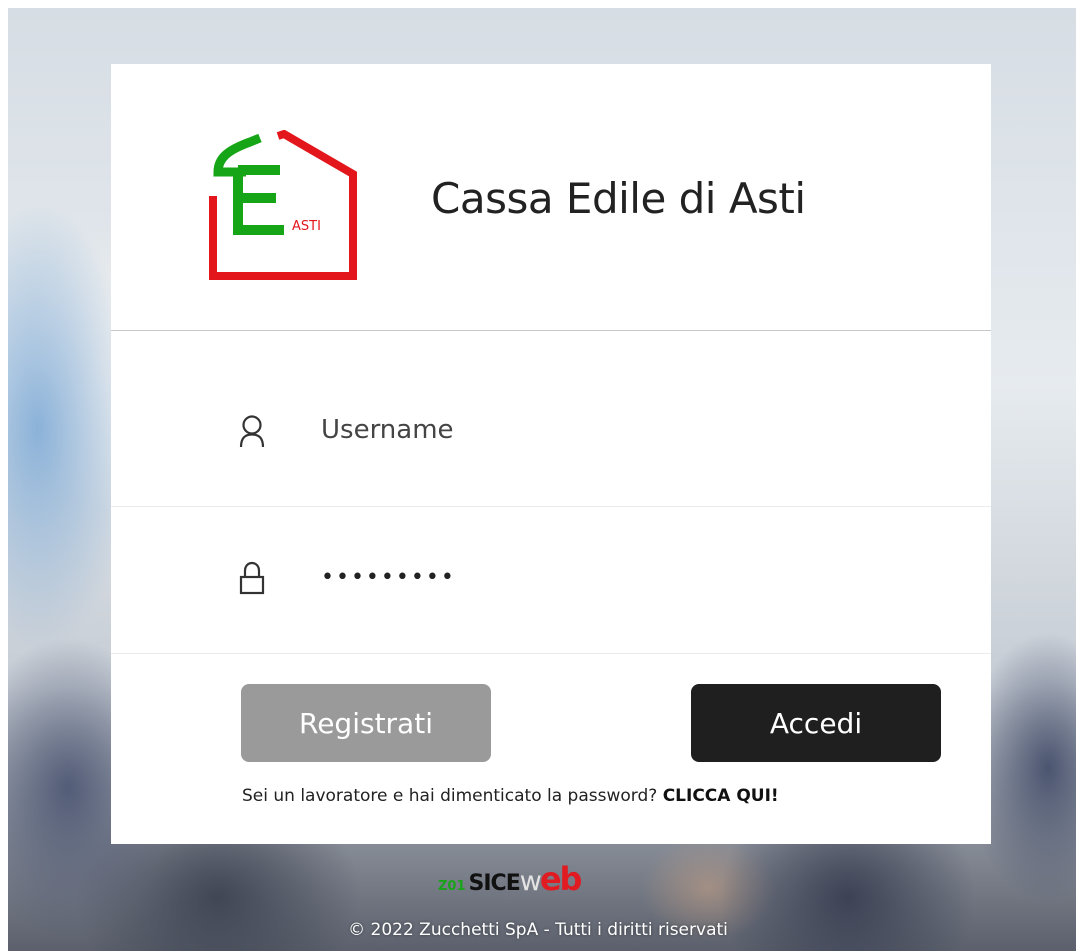  I want to click on org-title: Cassa Edile di Asti, so click(618, 198).